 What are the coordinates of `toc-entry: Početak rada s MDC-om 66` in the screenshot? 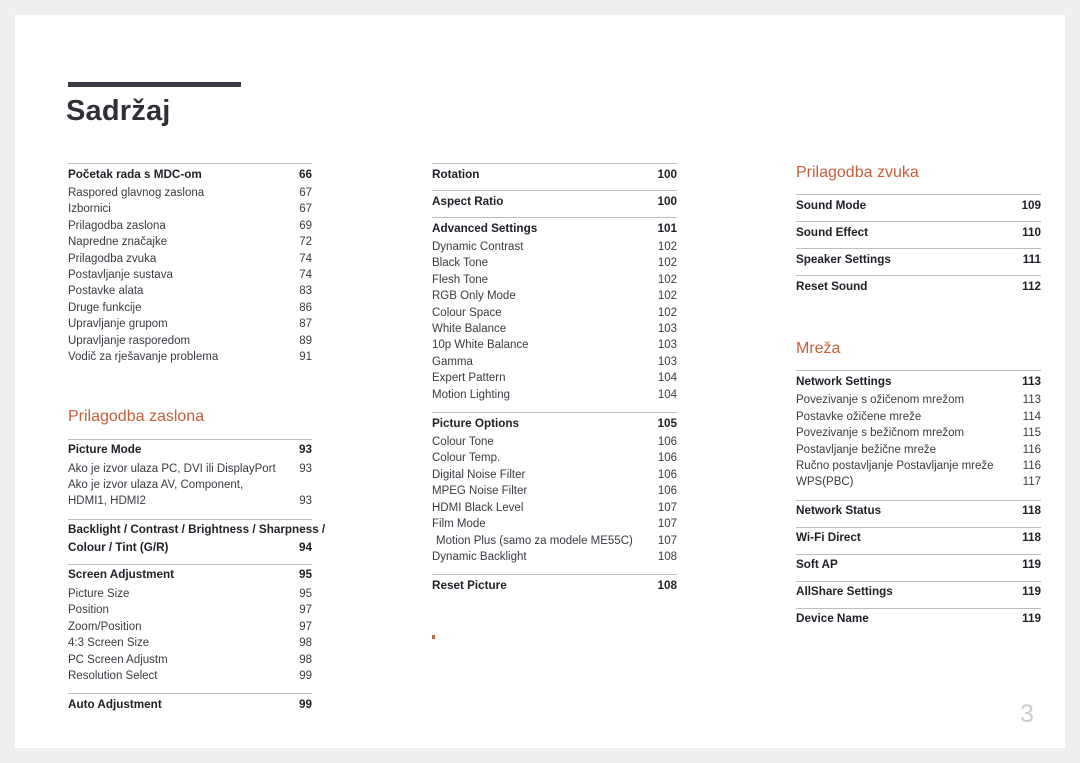 It's located at (190, 174).